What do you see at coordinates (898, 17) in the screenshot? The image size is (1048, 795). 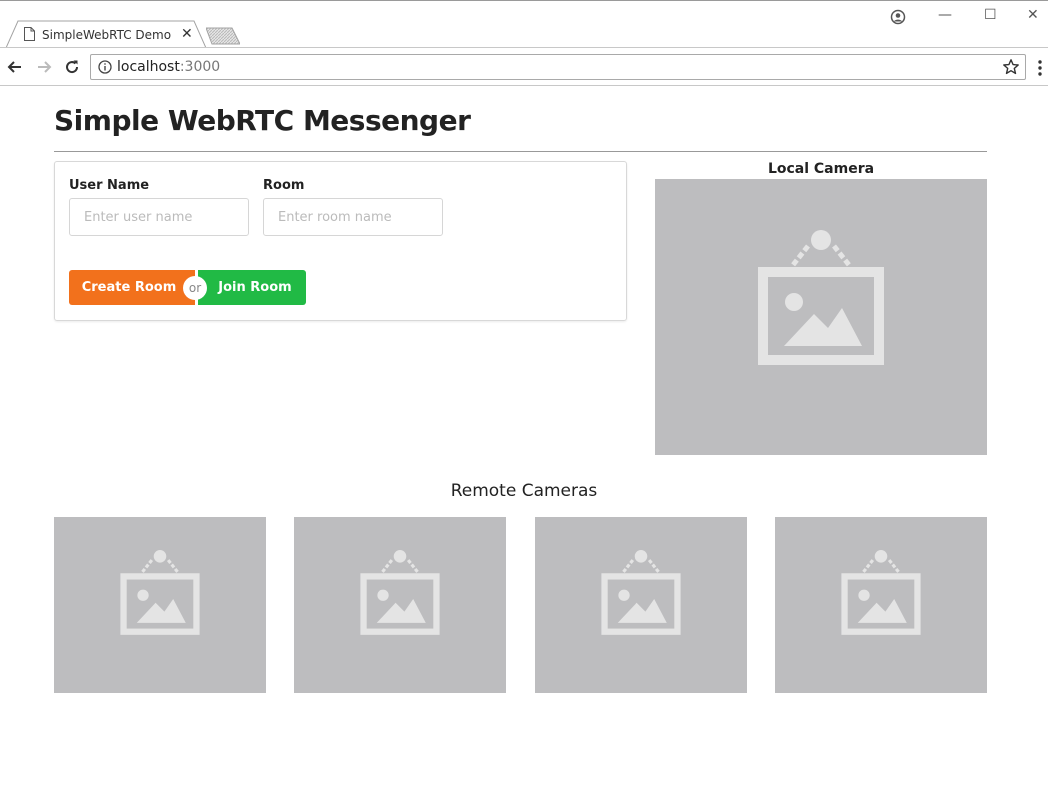 I see `profile-icon` at bounding box center [898, 17].